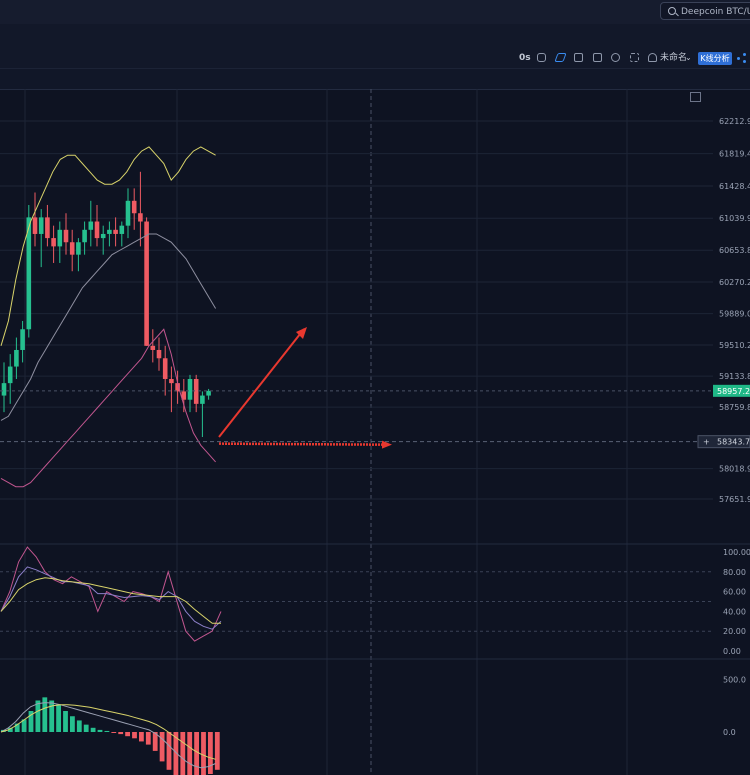 The height and width of the screenshot is (775, 750). Describe the element at coordinates (652, 57) in the screenshot. I see `cloud-icon` at that location.